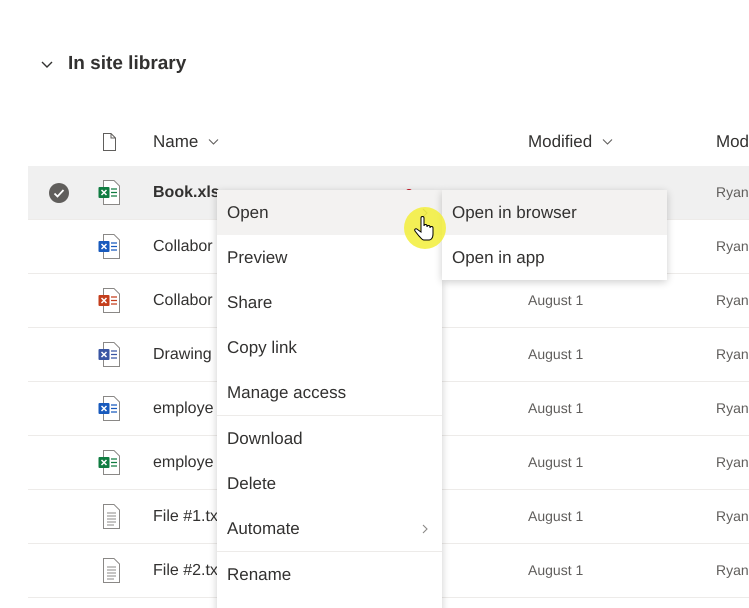 The width and height of the screenshot is (749, 608). I want to click on file-name: Drawing, so click(182, 355).